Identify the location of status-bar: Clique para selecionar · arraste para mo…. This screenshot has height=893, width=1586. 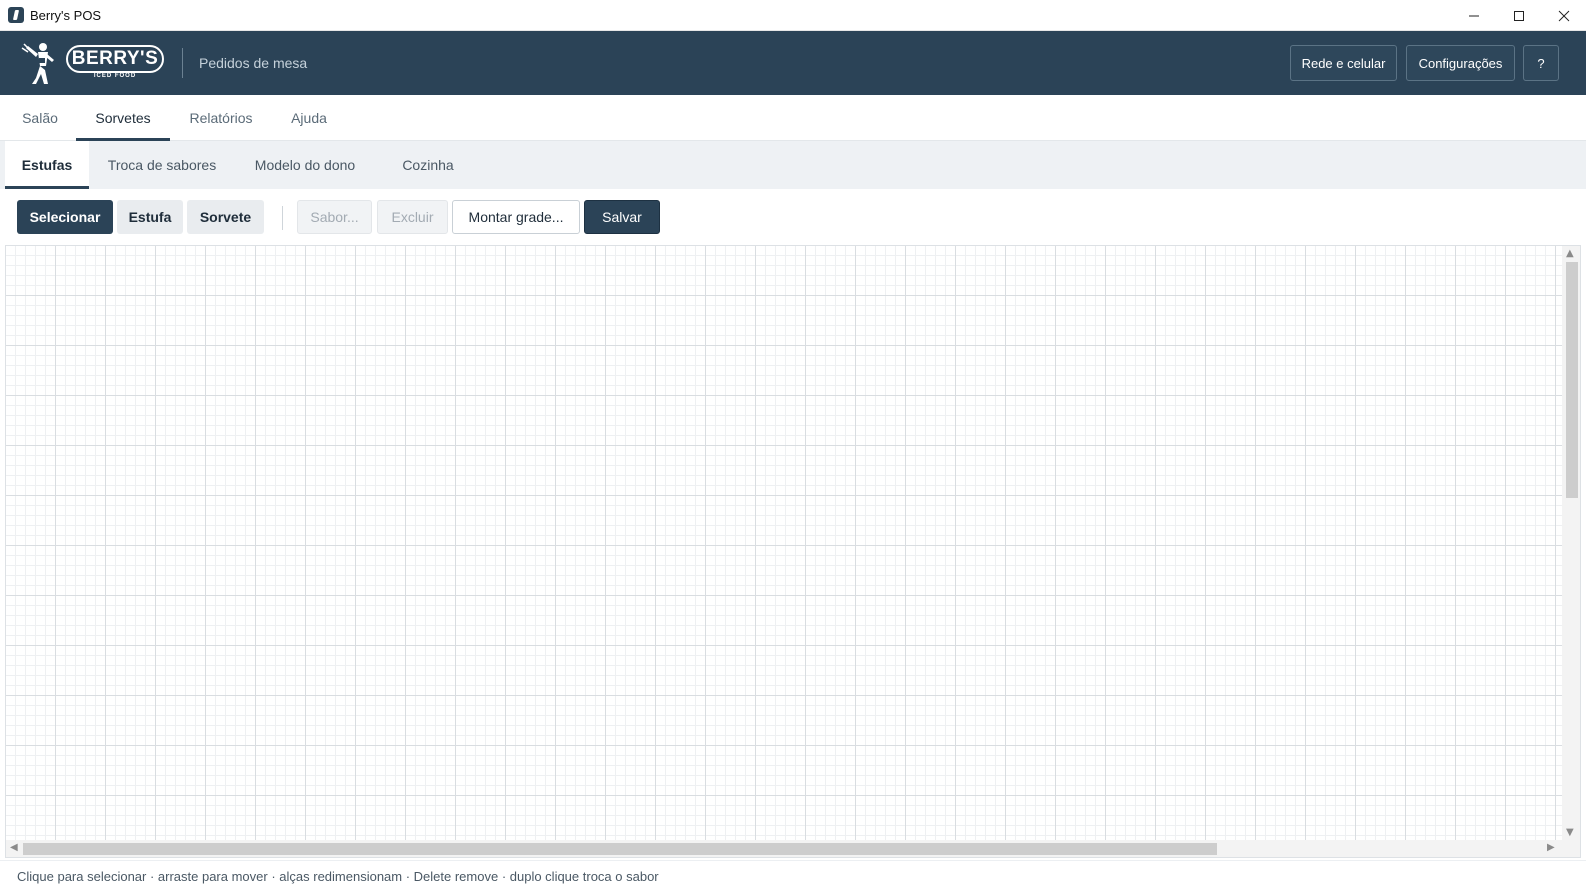
(793, 876).